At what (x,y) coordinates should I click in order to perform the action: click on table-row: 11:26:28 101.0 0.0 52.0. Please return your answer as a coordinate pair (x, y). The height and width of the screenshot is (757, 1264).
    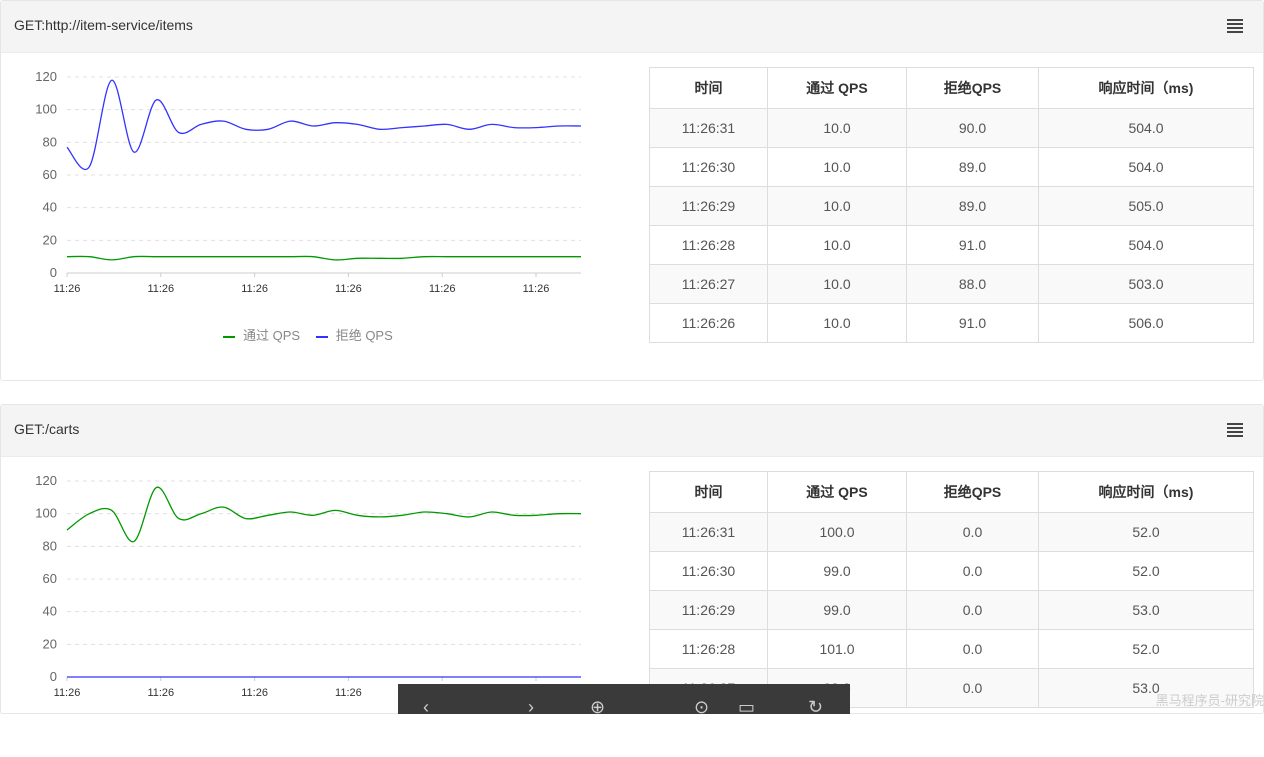
    Looking at the image, I should click on (951, 649).